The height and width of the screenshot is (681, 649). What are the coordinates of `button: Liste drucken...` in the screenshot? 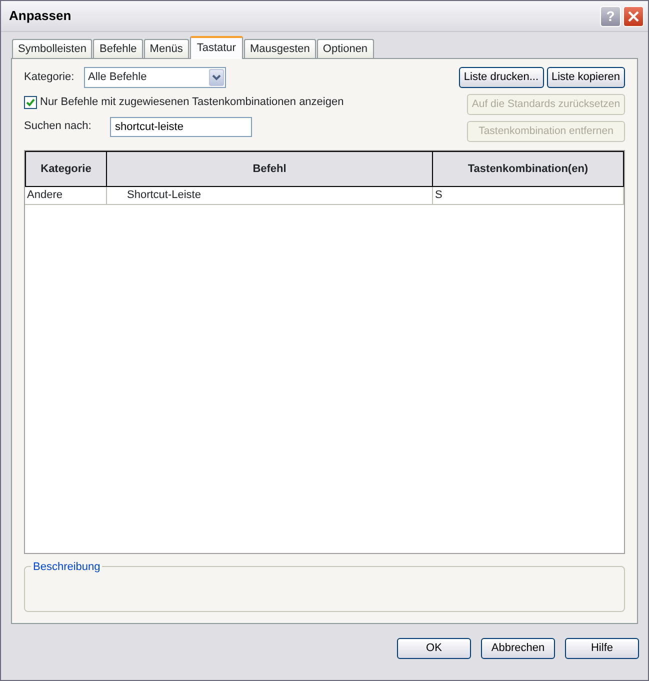 It's located at (501, 77).